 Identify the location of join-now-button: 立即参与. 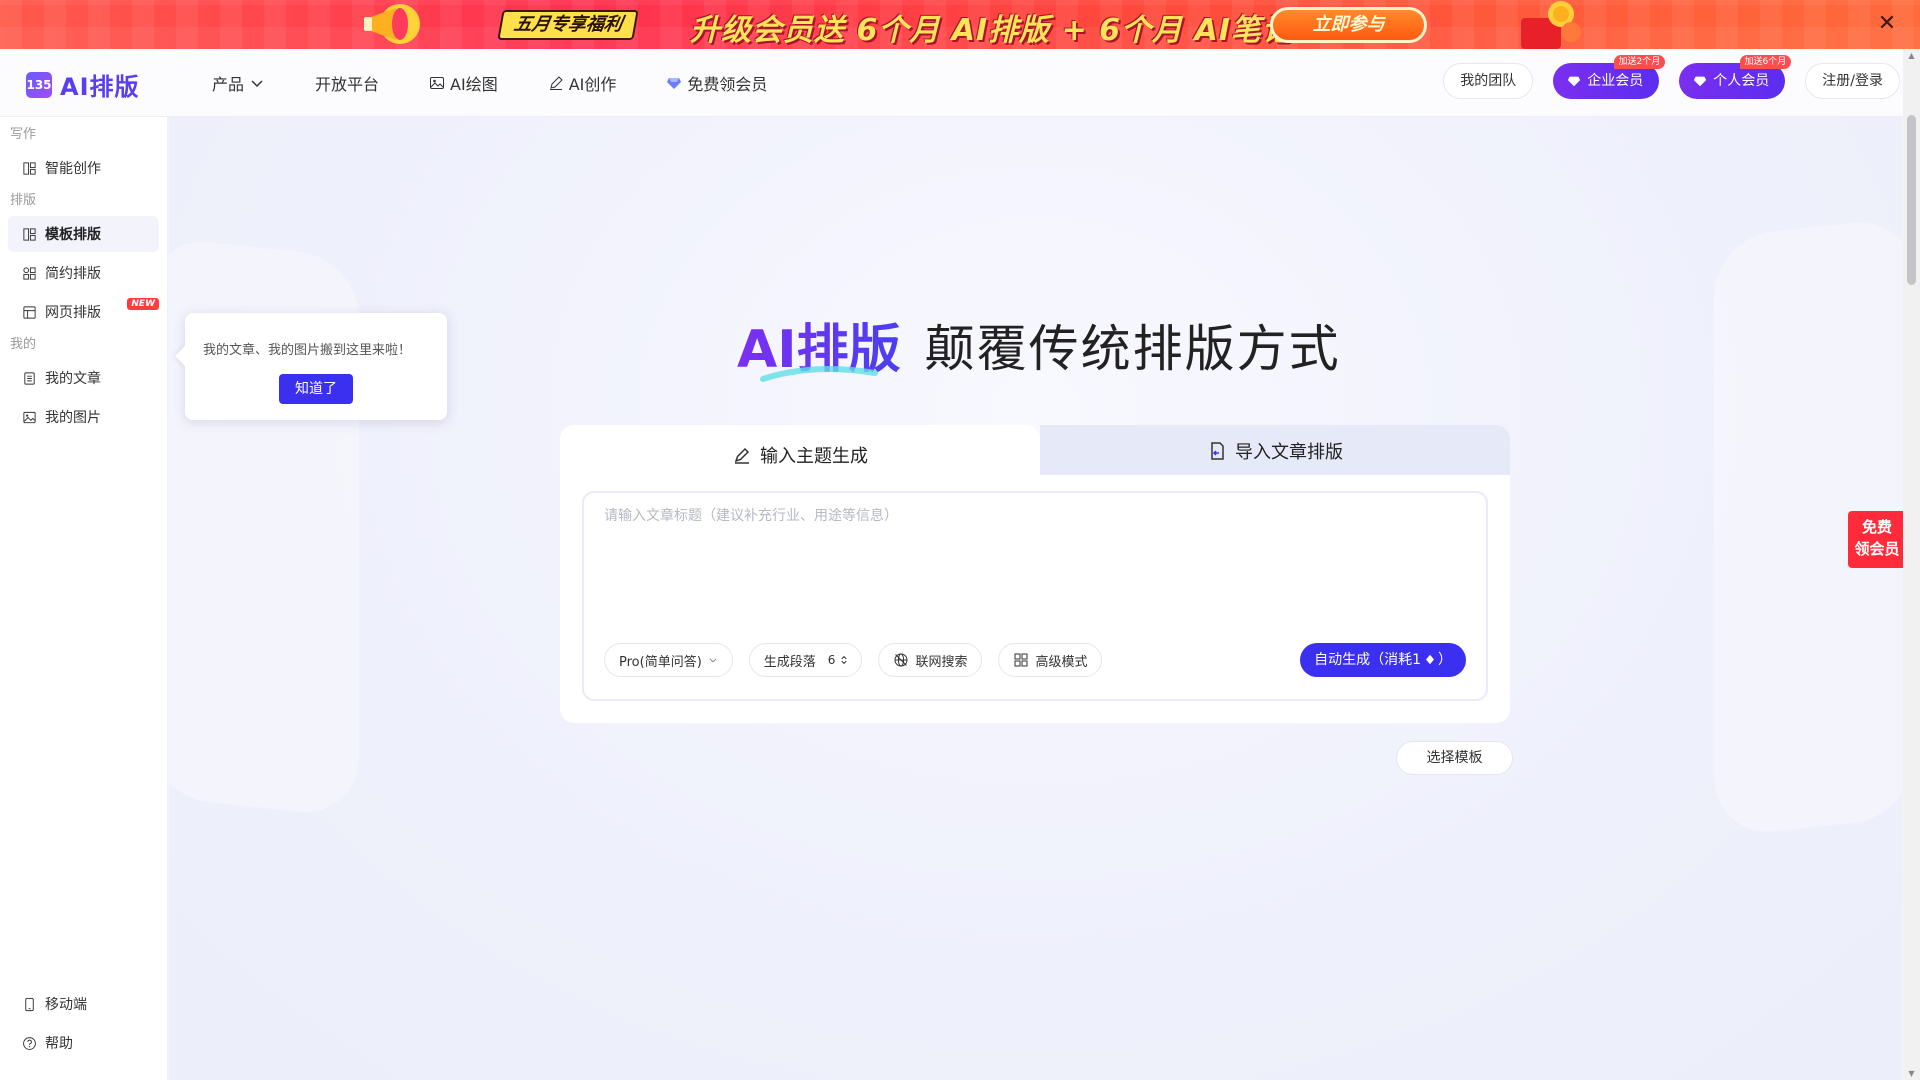
(1348, 25).